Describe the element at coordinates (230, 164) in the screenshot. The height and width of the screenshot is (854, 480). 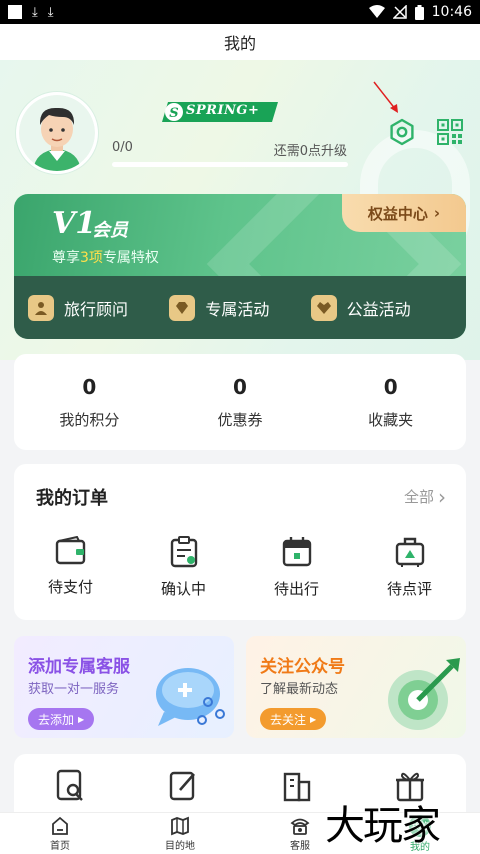
I see `level-progress-bar` at that location.